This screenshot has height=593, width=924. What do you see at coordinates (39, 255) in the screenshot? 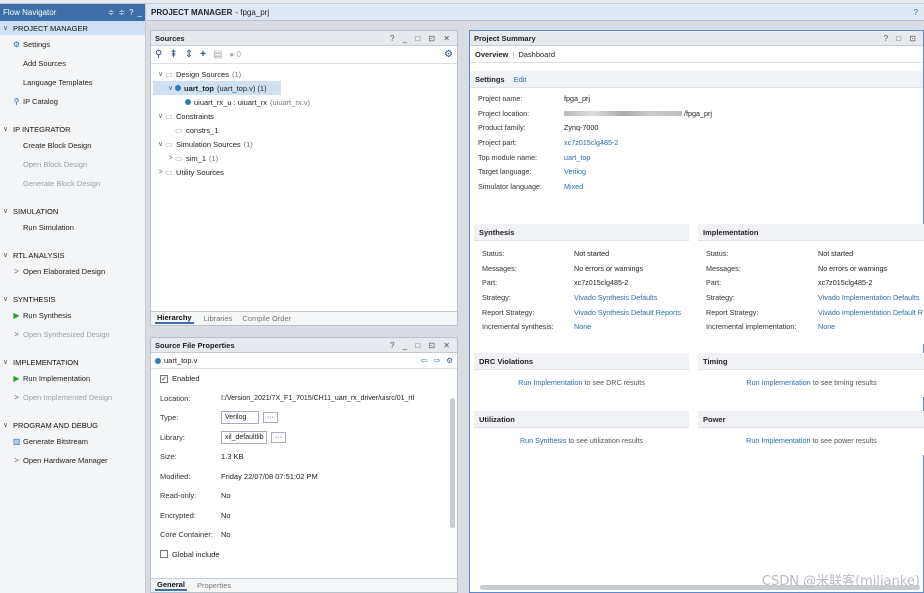
I see `flow-section-label: RTL ANALYSIS` at bounding box center [39, 255].